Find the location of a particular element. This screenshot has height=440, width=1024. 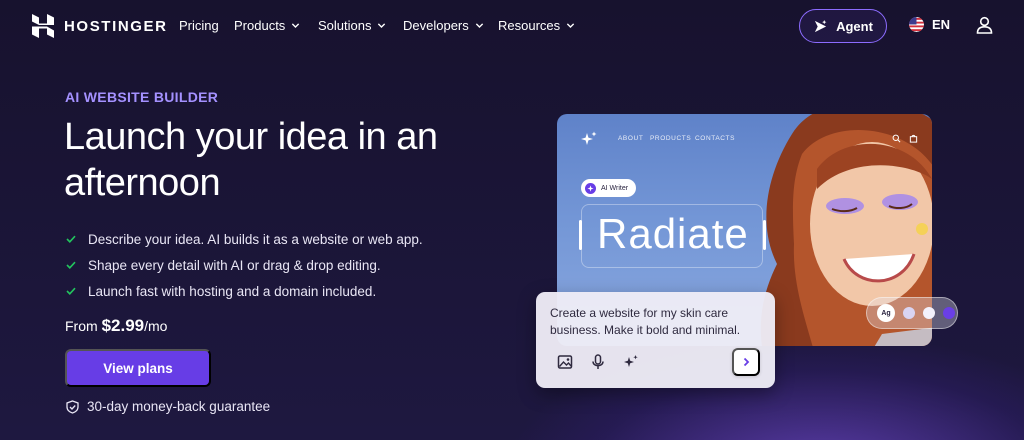

hostinger-logo-icon is located at coordinates (43, 26).